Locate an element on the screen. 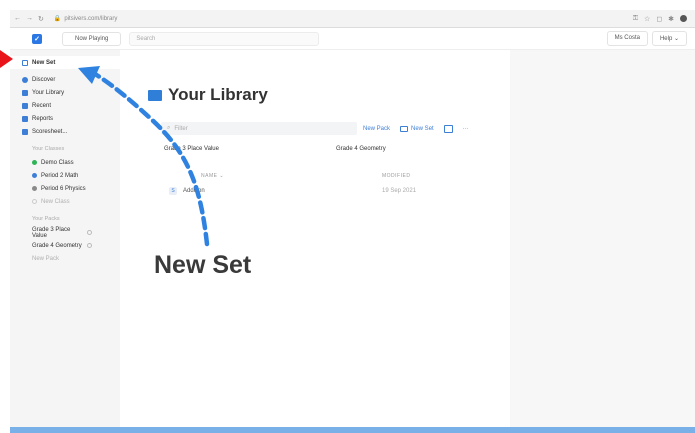  now-playing-button: Now Playing is located at coordinates (92, 38).